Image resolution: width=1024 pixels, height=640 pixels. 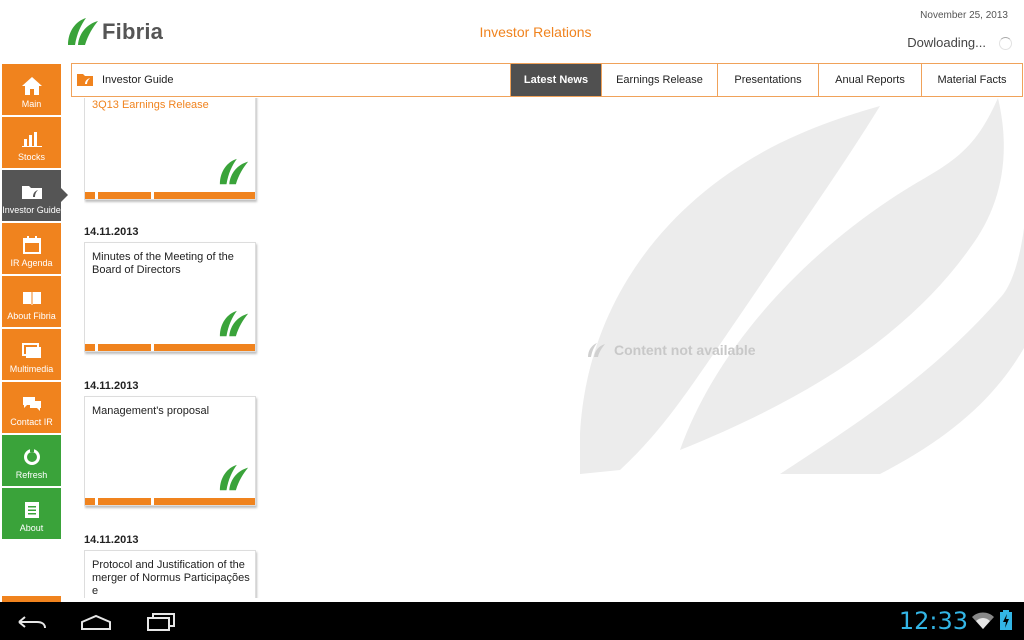 What do you see at coordinates (32, 457) in the screenshot?
I see `refresh-icon` at bounding box center [32, 457].